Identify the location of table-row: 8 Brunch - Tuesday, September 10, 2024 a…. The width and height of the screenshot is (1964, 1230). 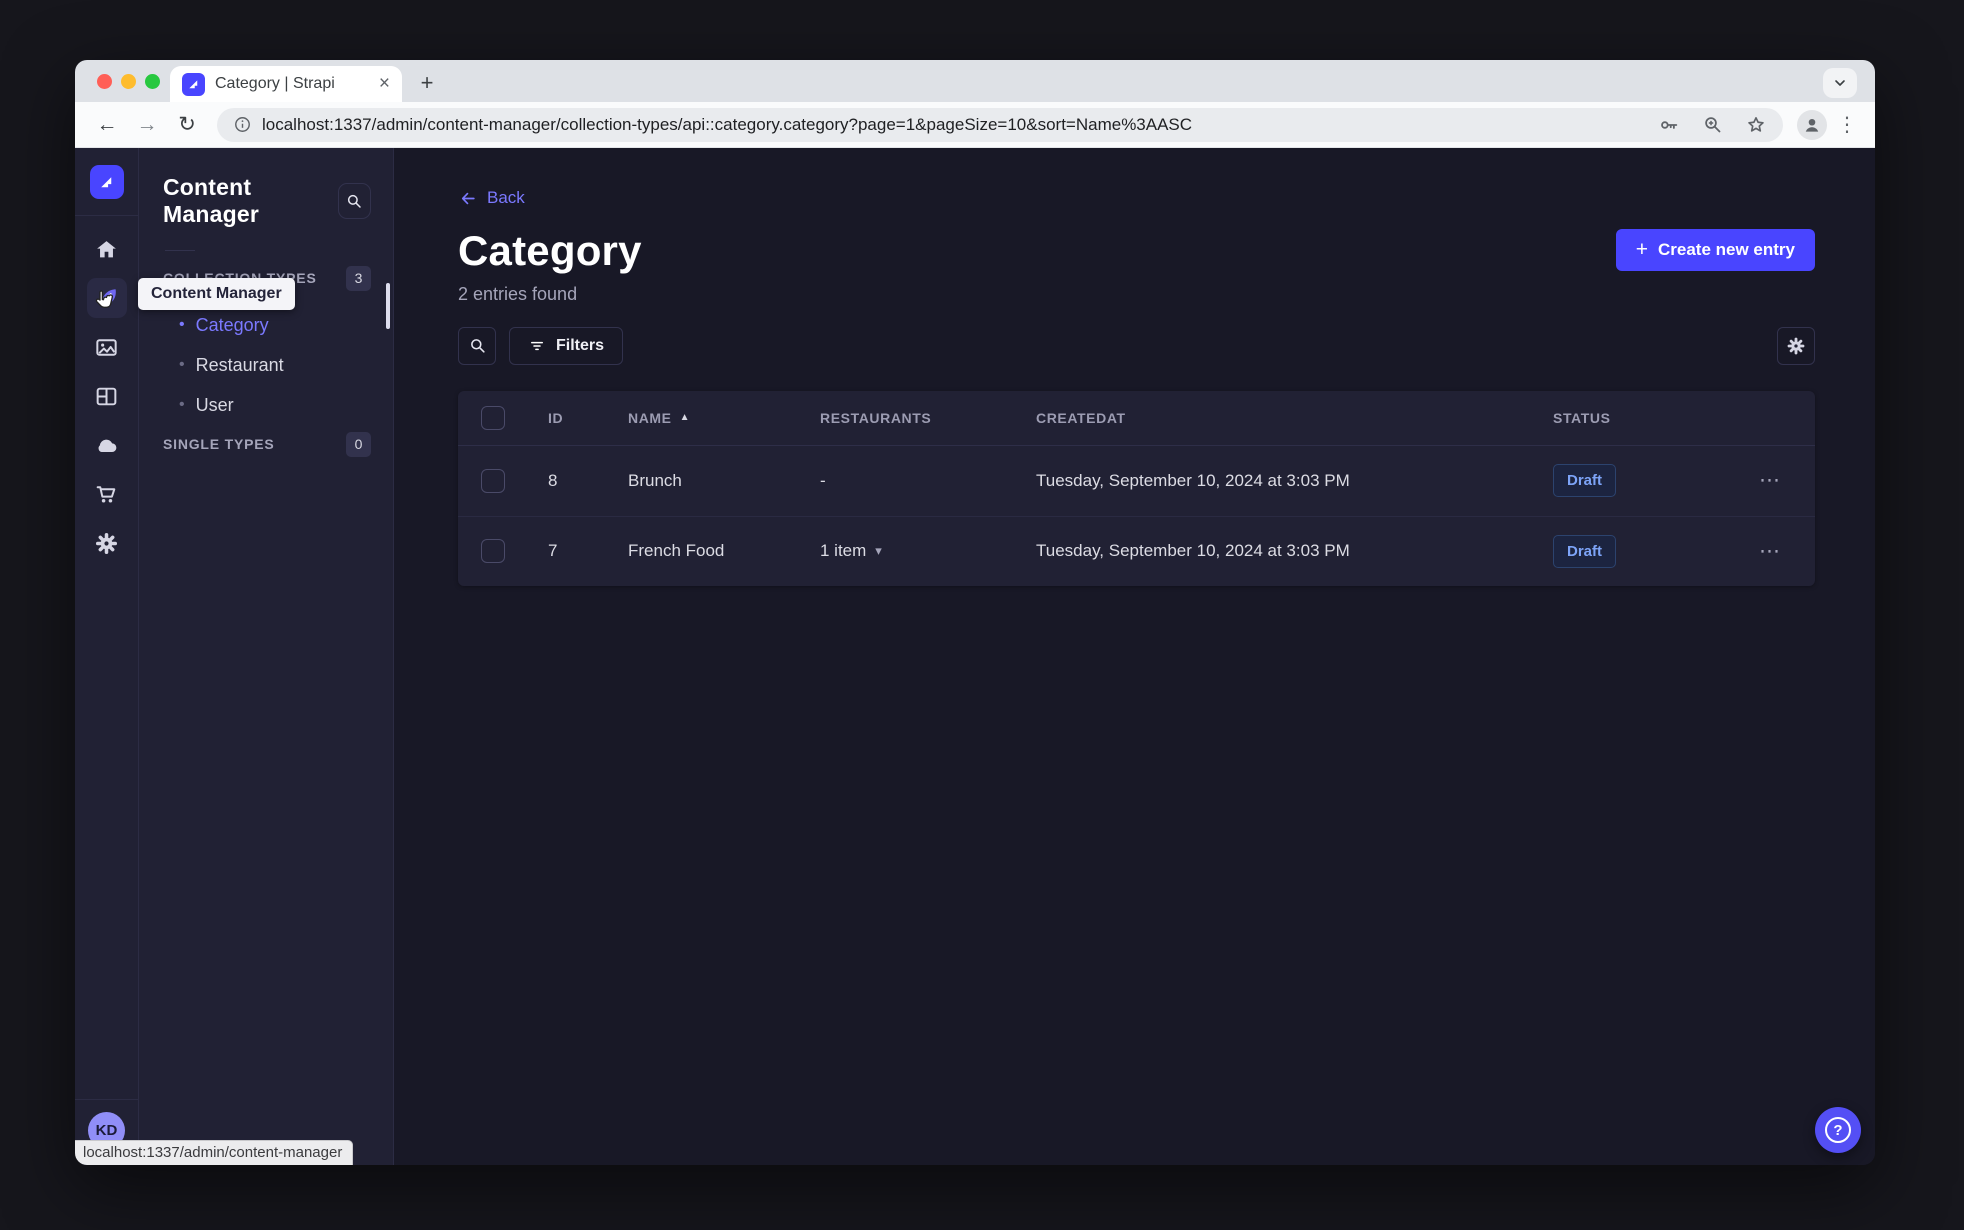
(1136, 481).